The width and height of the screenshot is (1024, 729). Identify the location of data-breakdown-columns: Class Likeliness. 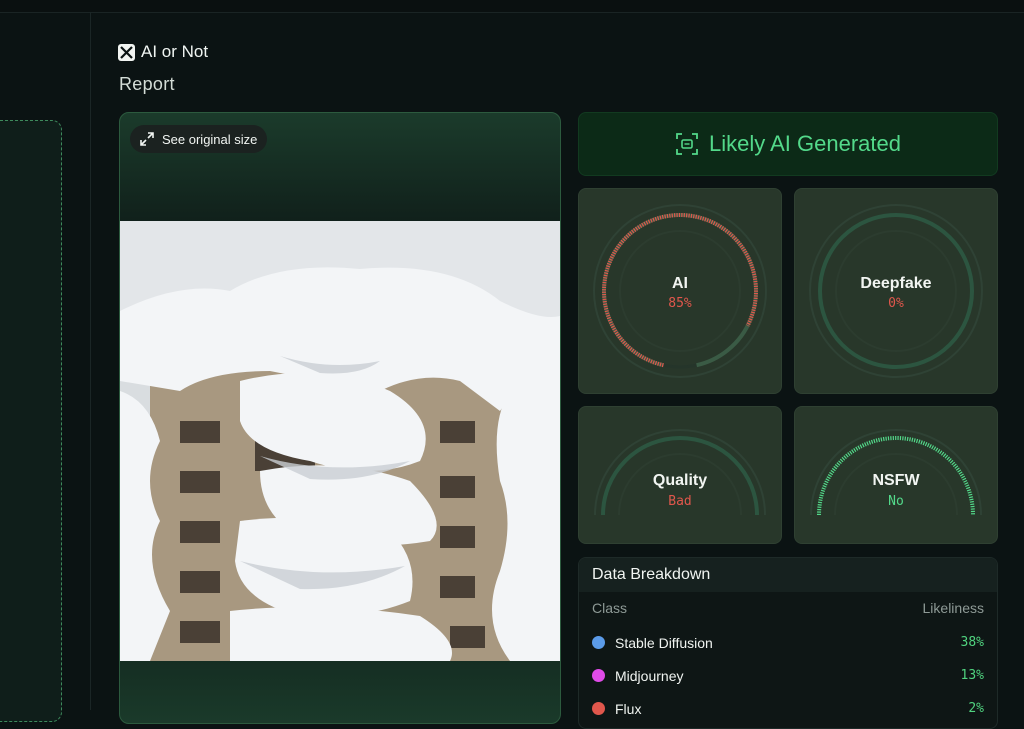
(788, 608).